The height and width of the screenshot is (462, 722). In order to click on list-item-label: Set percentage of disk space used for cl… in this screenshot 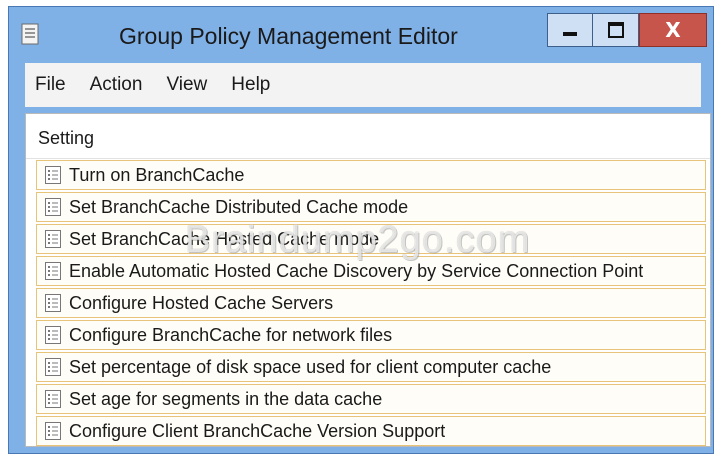, I will do `click(310, 366)`.